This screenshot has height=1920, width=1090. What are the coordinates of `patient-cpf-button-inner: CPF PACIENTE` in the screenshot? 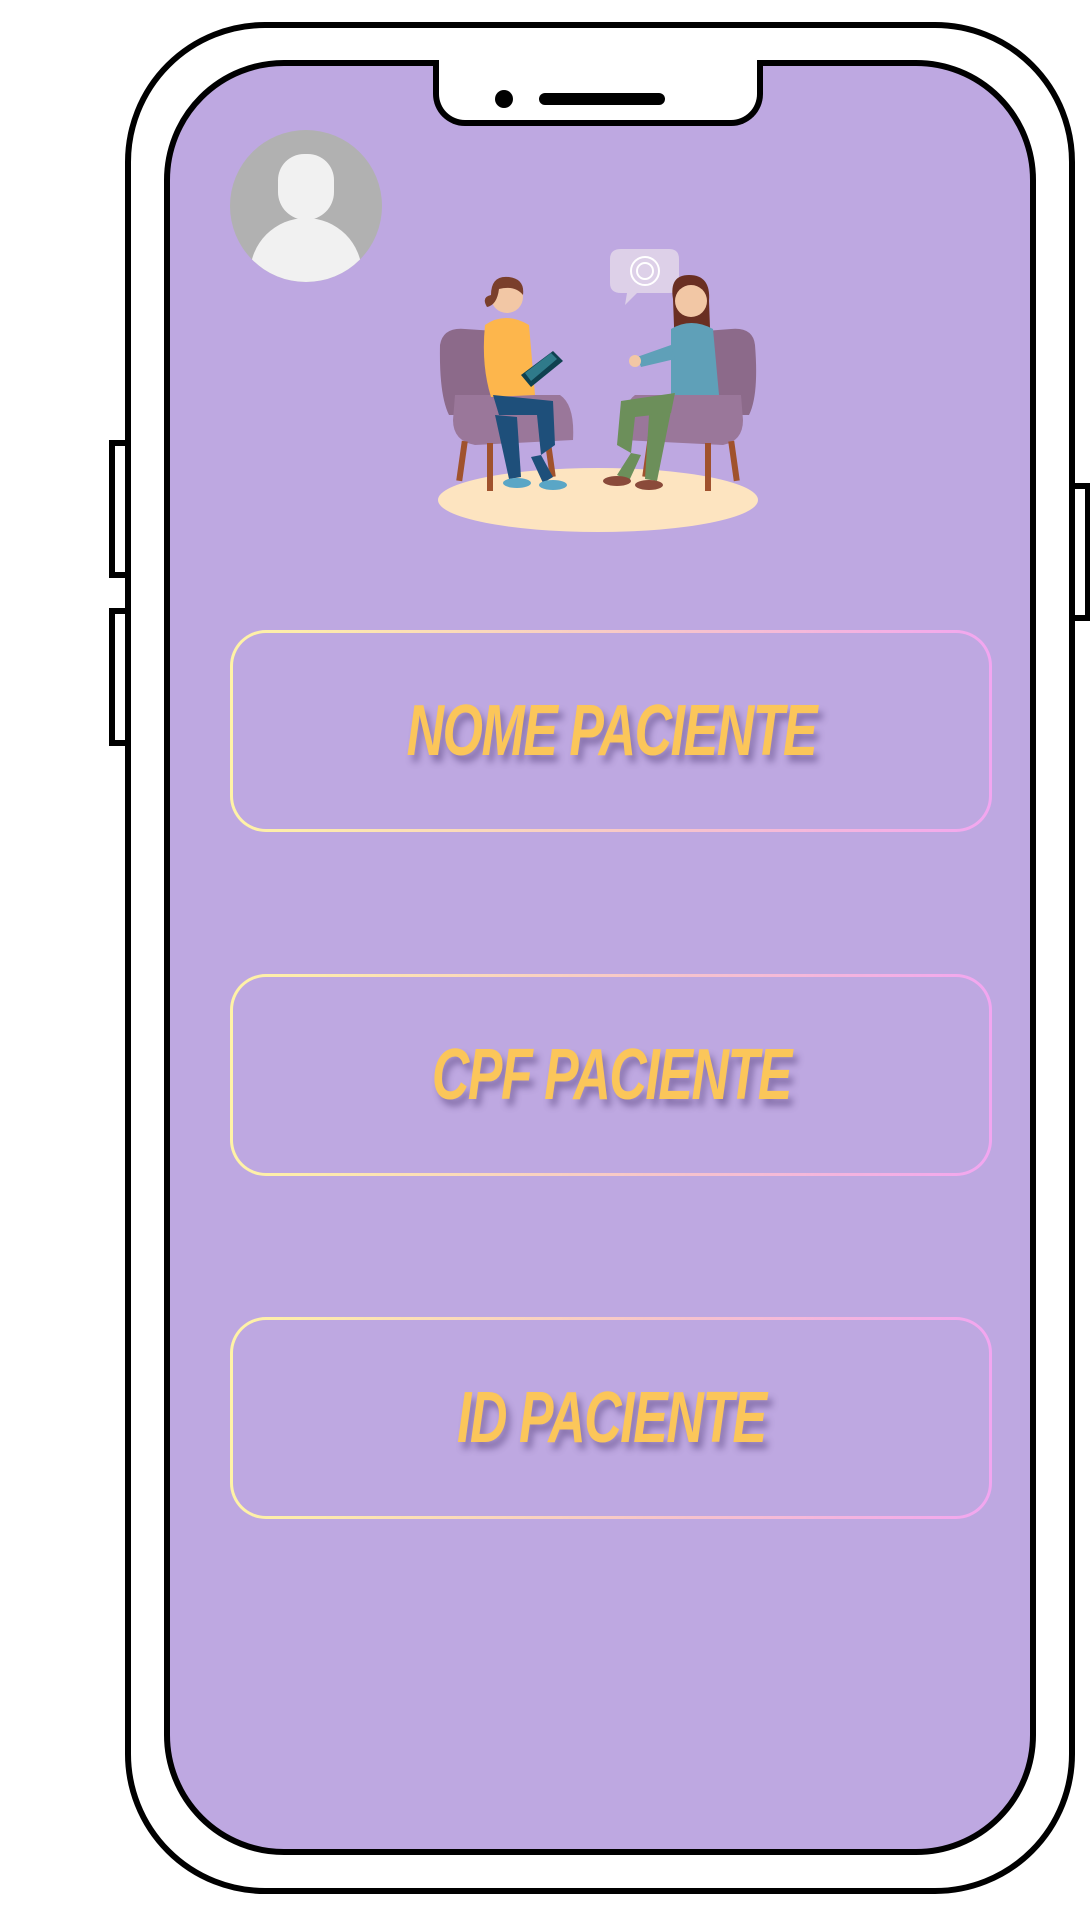 It's located at (611, 1075).